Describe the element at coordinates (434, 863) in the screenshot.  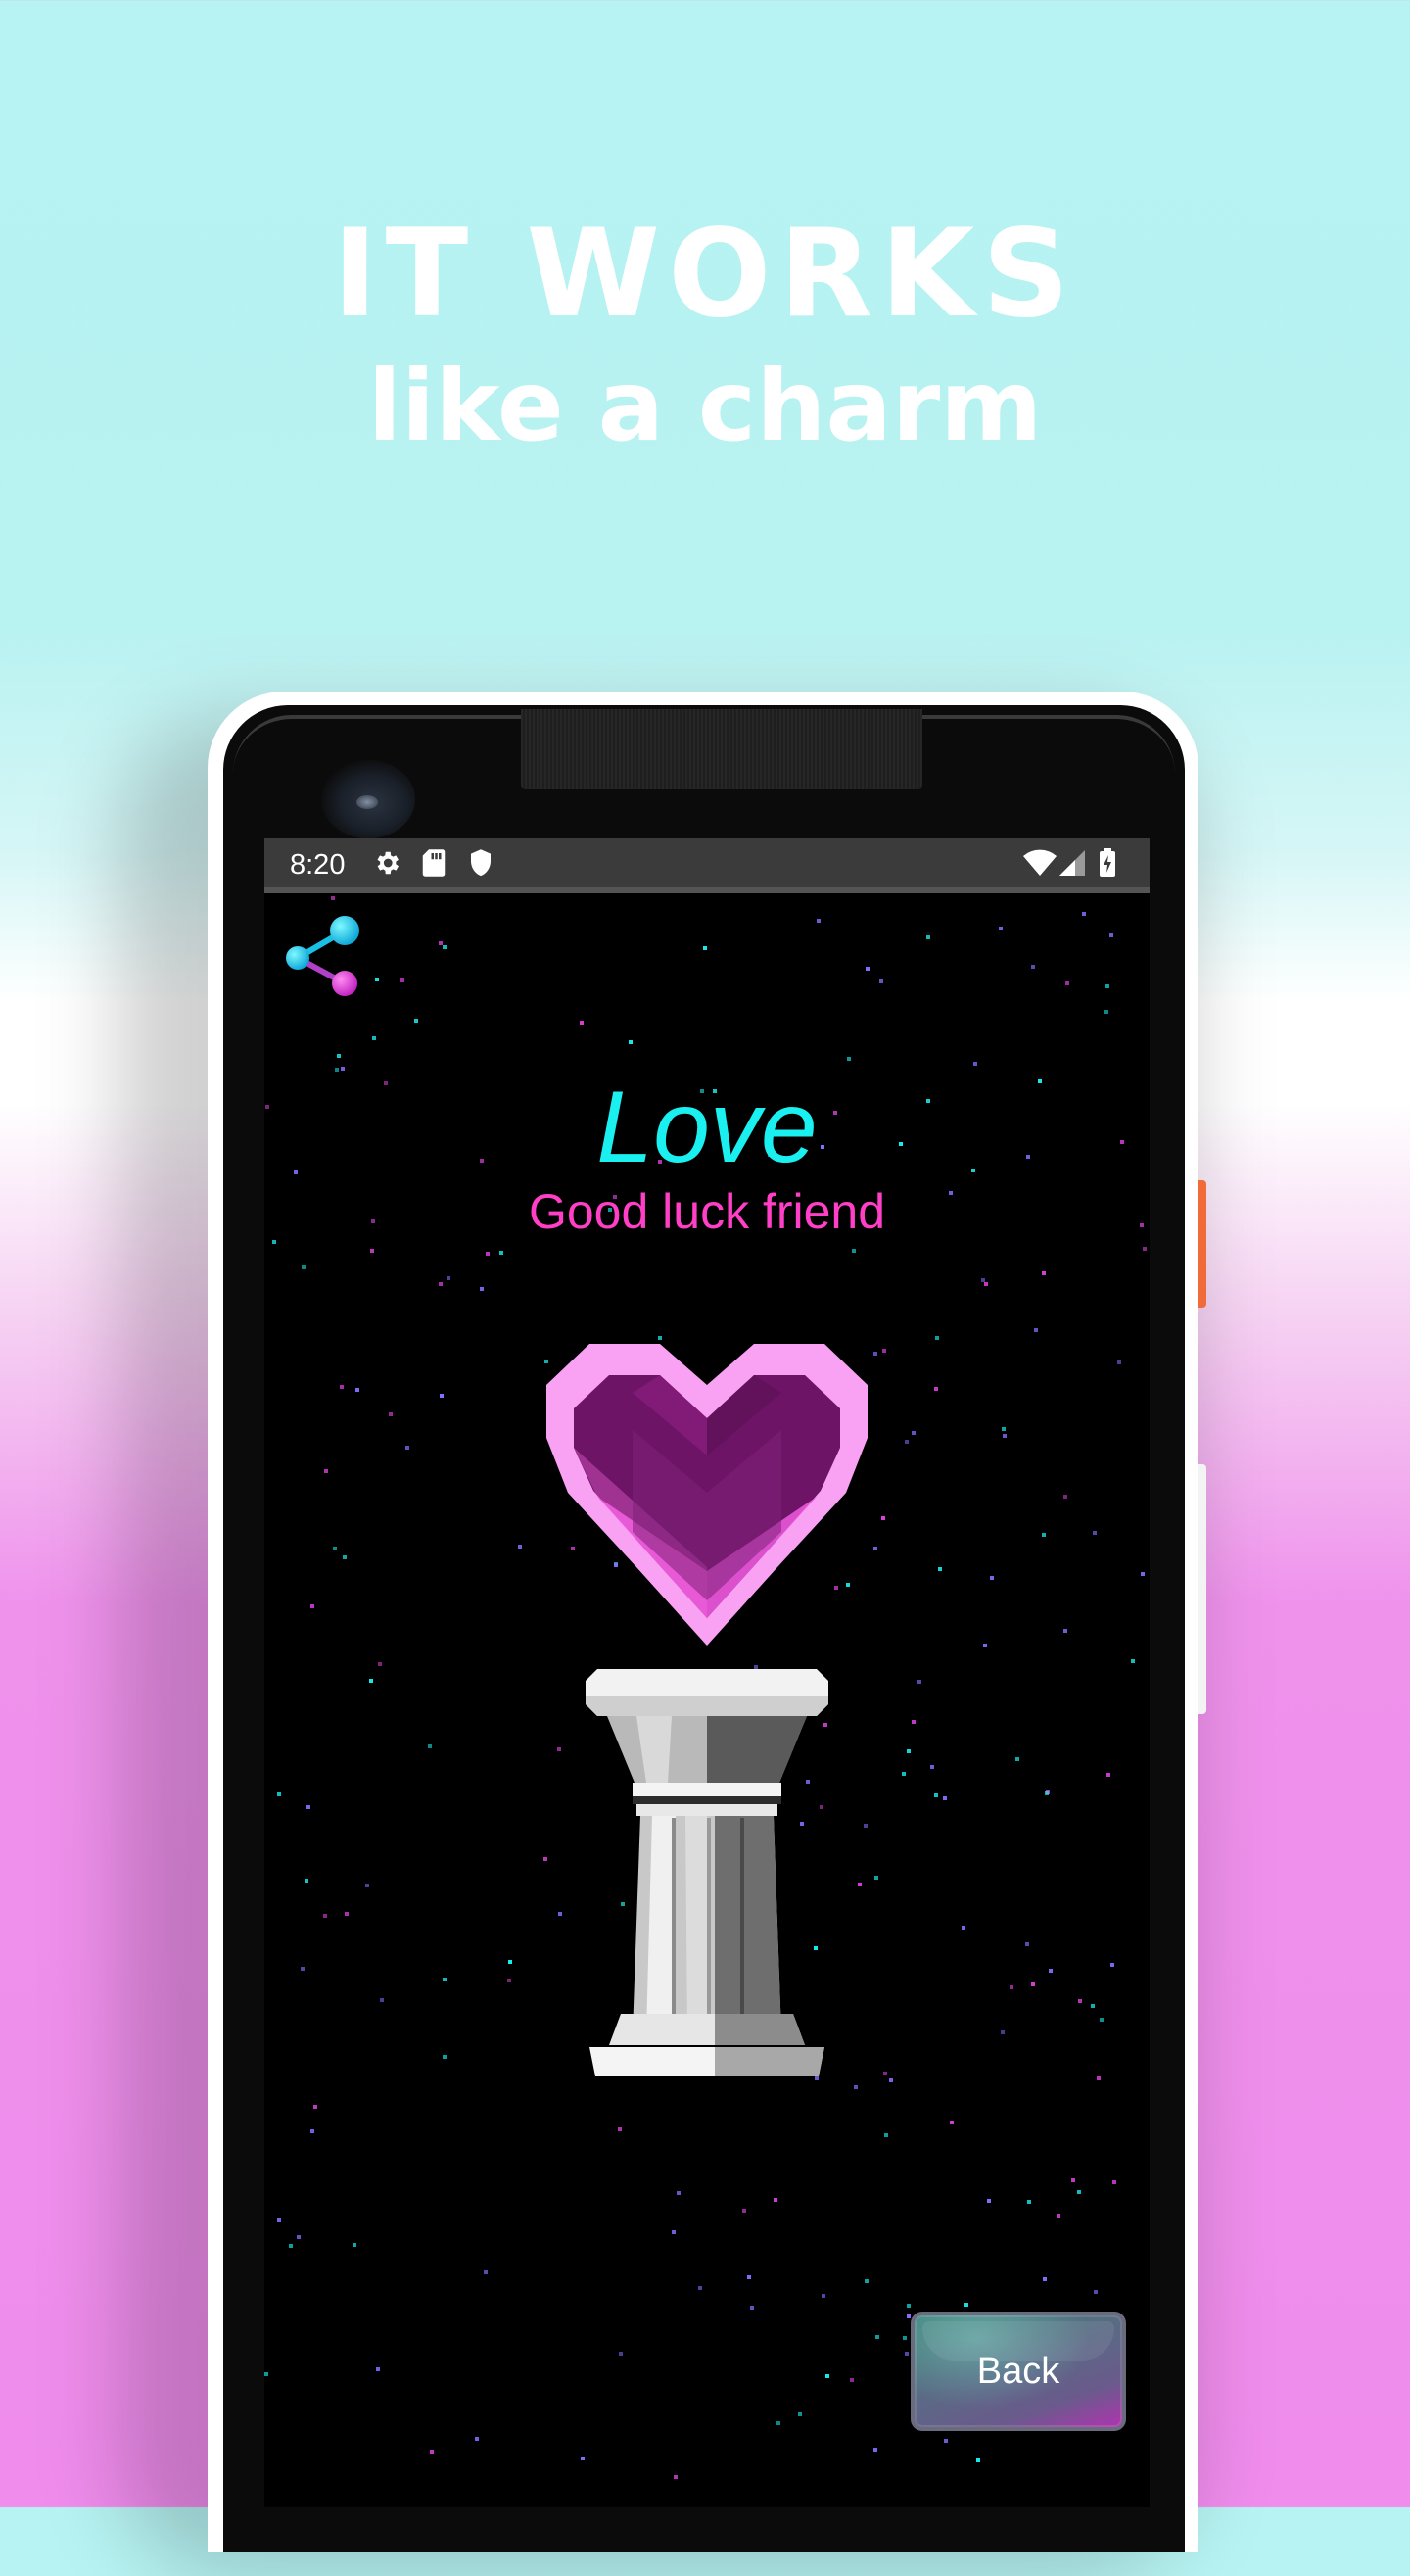
I see `sd-card-icon` at that location.